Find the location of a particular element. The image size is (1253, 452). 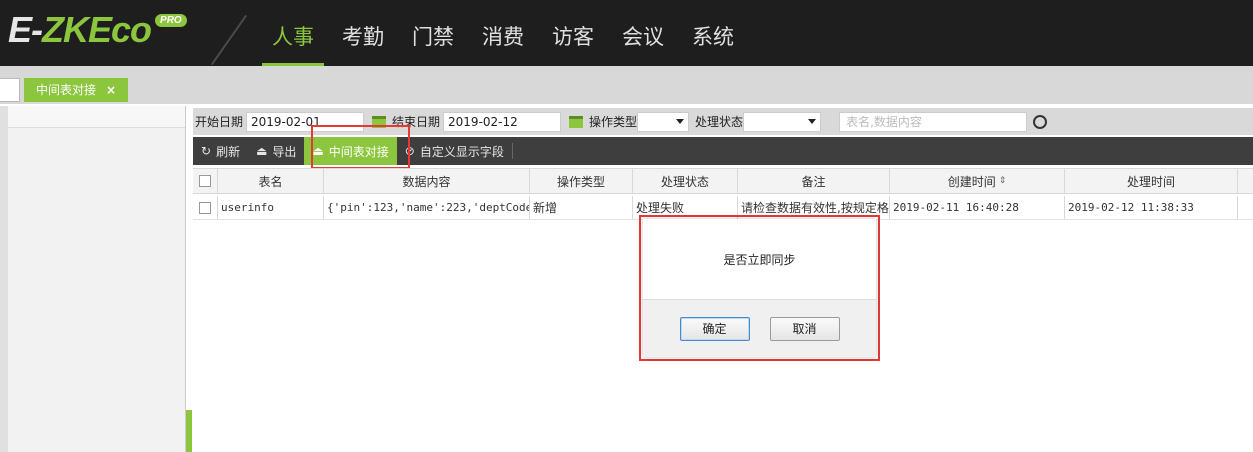

cell-processed: 2019-02-12 11:38:33 is located at coordinates (1151, 207).